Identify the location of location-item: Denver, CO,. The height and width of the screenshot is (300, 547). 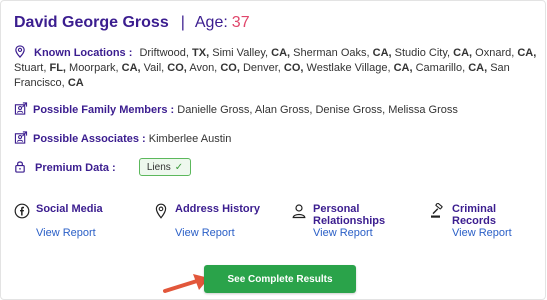
(273, 68).